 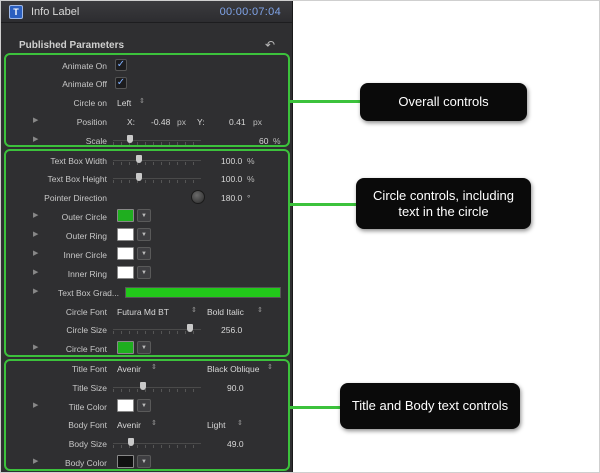 What do you see at coordinates (139, 177) in the screenshot?
I see `text-box-height-slider-knob` at bounding box center [139, 177].